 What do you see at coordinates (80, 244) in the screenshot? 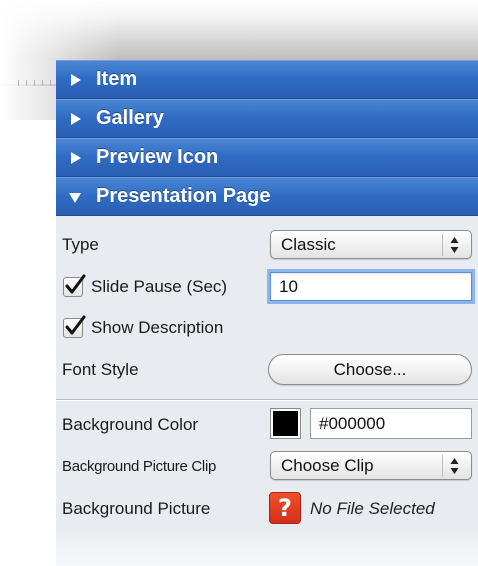
I see `type-label: Type` at bounding box center [80, 244].